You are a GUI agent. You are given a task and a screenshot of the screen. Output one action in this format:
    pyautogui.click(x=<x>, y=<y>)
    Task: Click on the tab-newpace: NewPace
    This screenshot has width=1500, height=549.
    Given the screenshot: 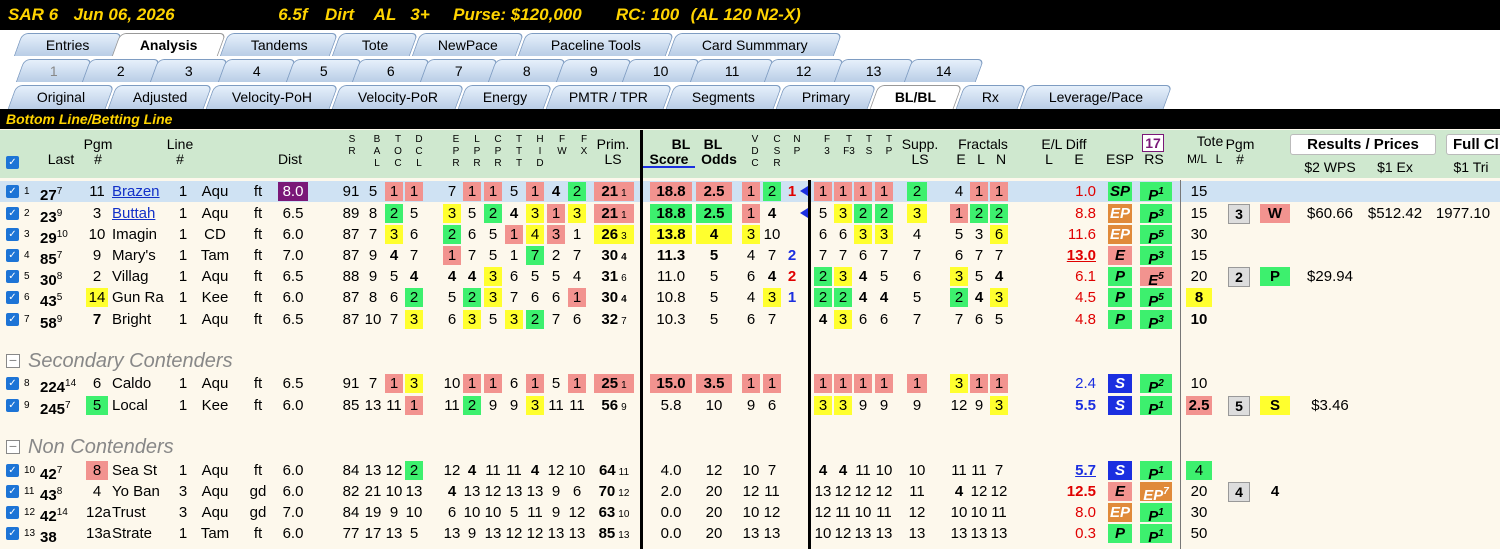 What is the action you would take?
    pyautogui.click(x=468, y=44)
    